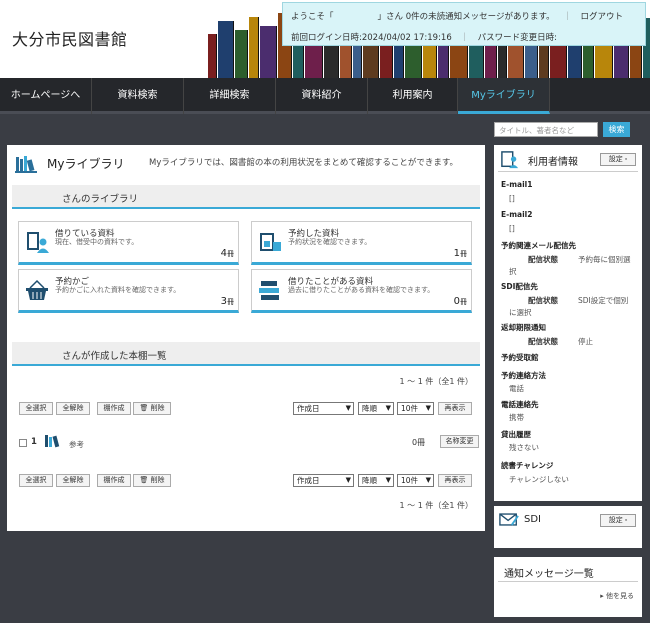 This screenshot has width=650, height=623. Describe the element at coordinates (524, 447) in the screenshot. I see `history-value: 残さない` at that location.